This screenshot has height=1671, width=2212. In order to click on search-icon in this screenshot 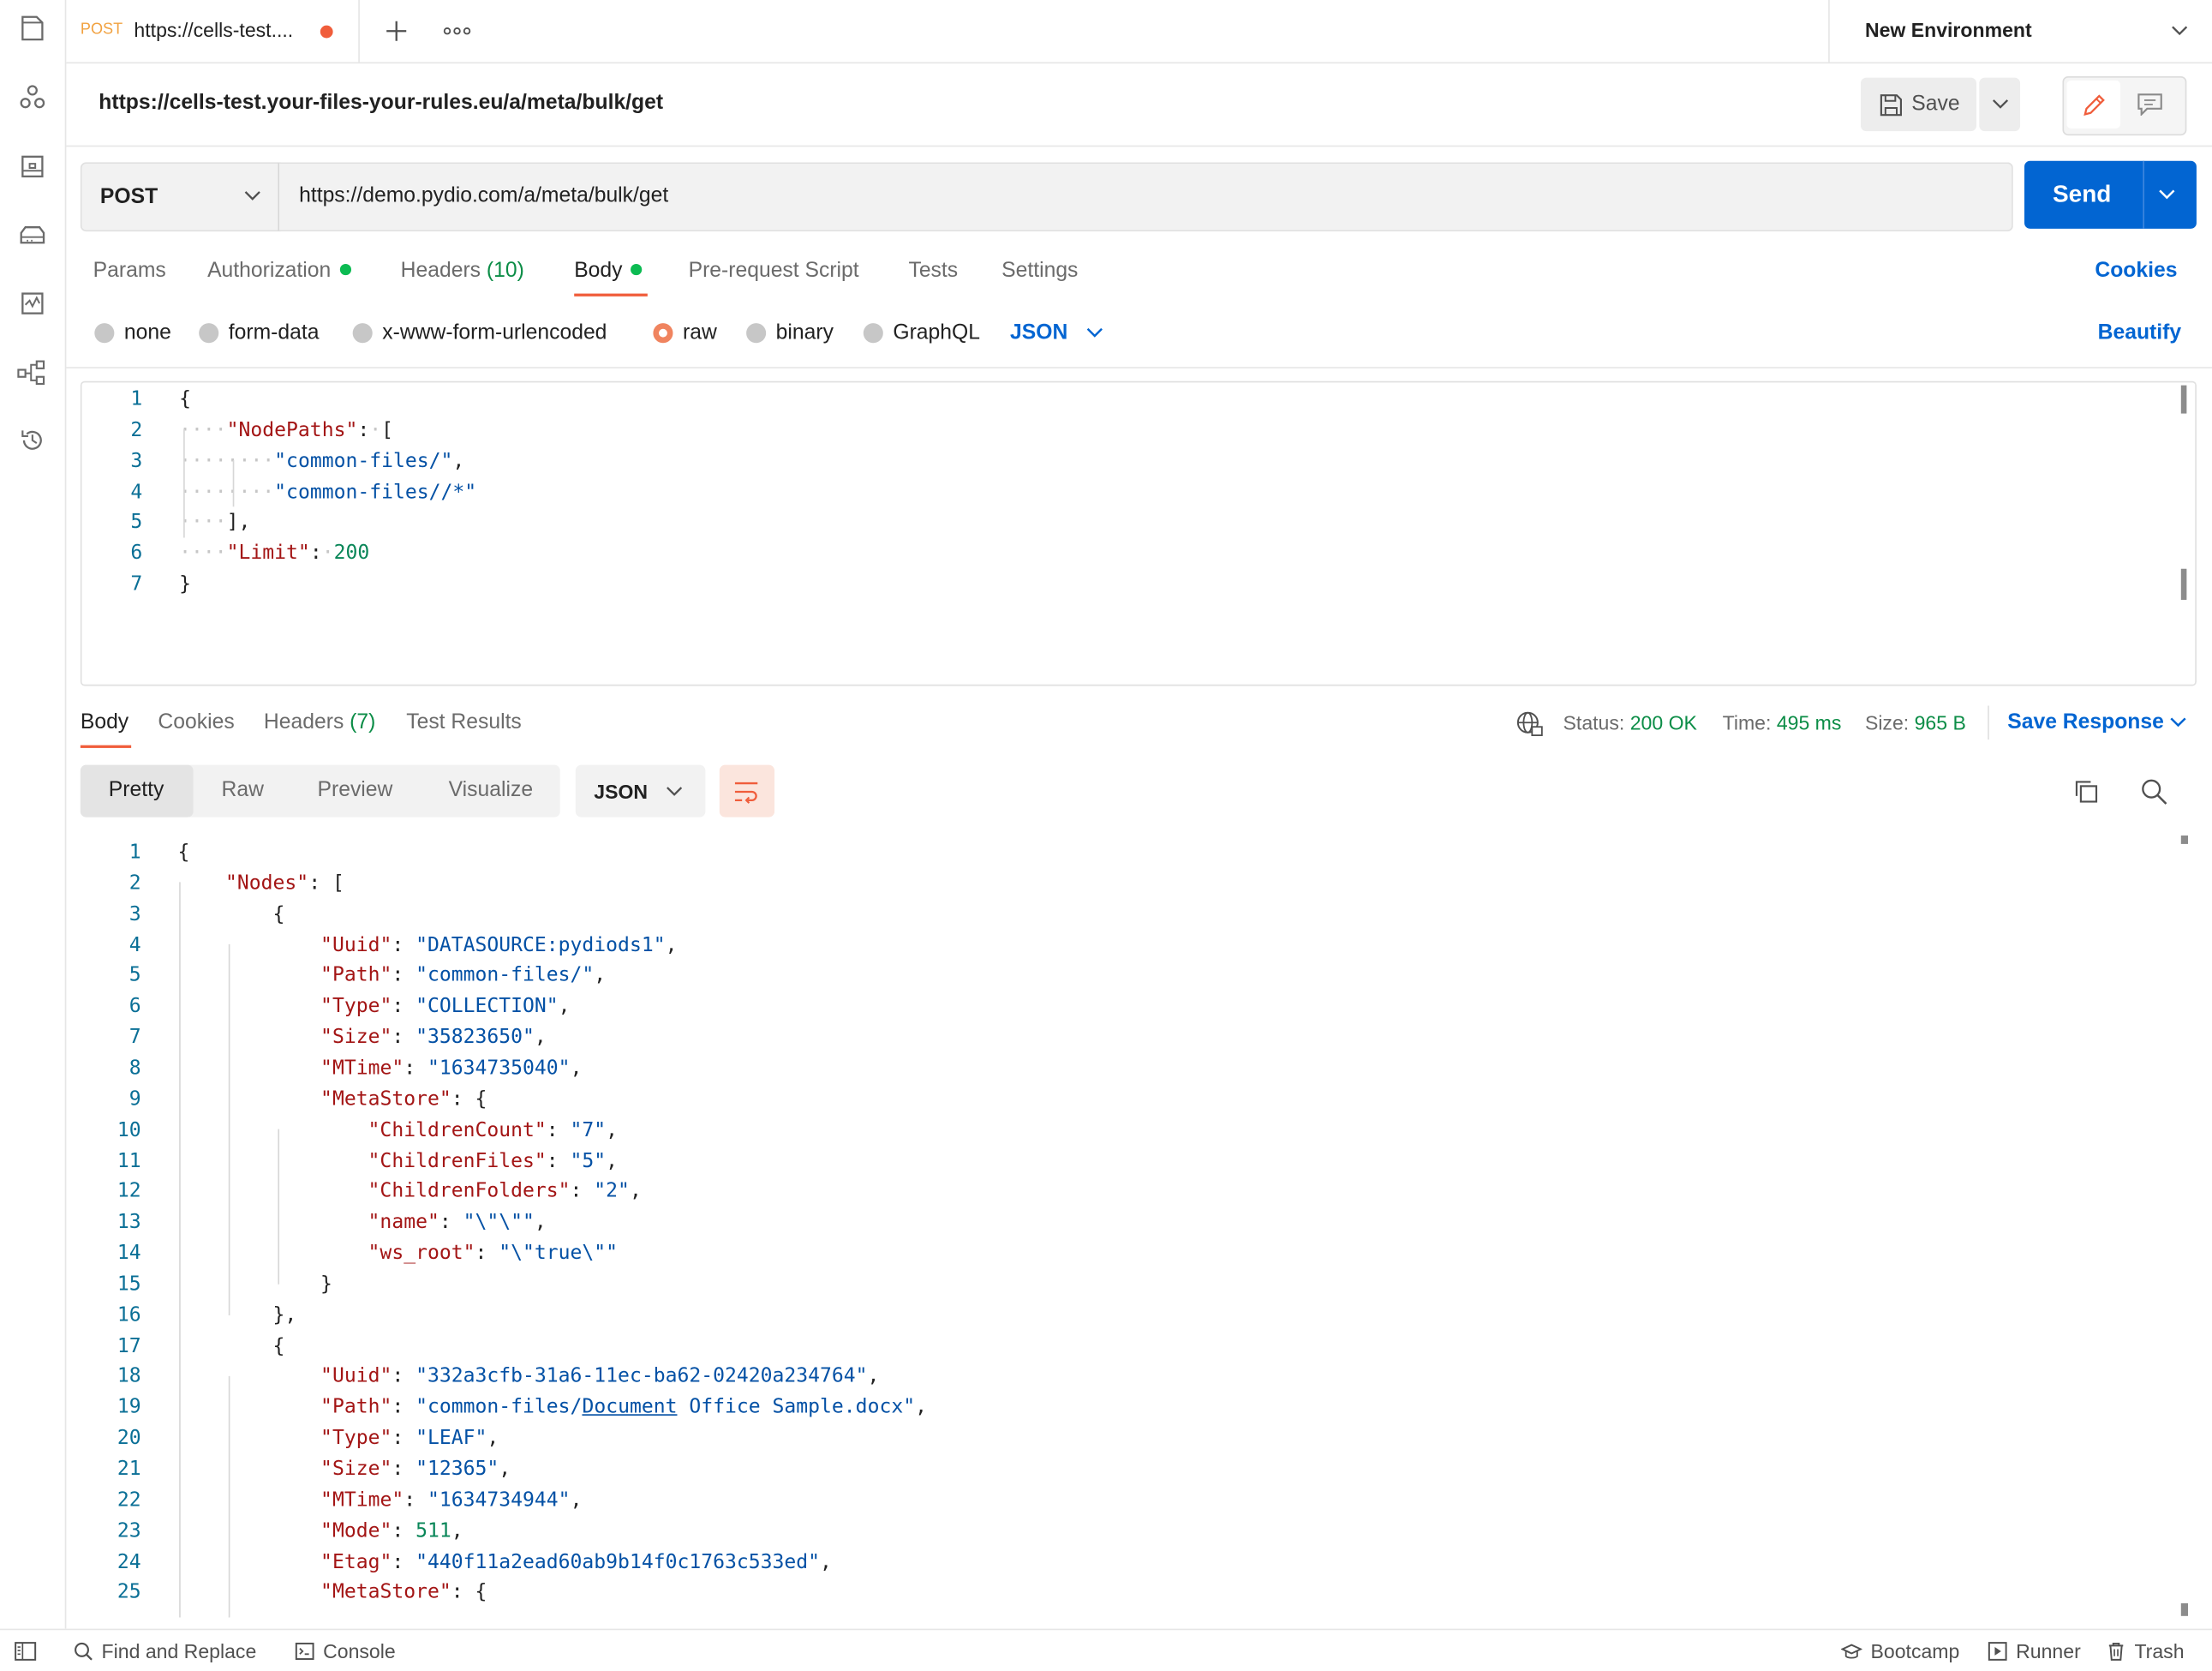, I will do `click(2153, 792)`.